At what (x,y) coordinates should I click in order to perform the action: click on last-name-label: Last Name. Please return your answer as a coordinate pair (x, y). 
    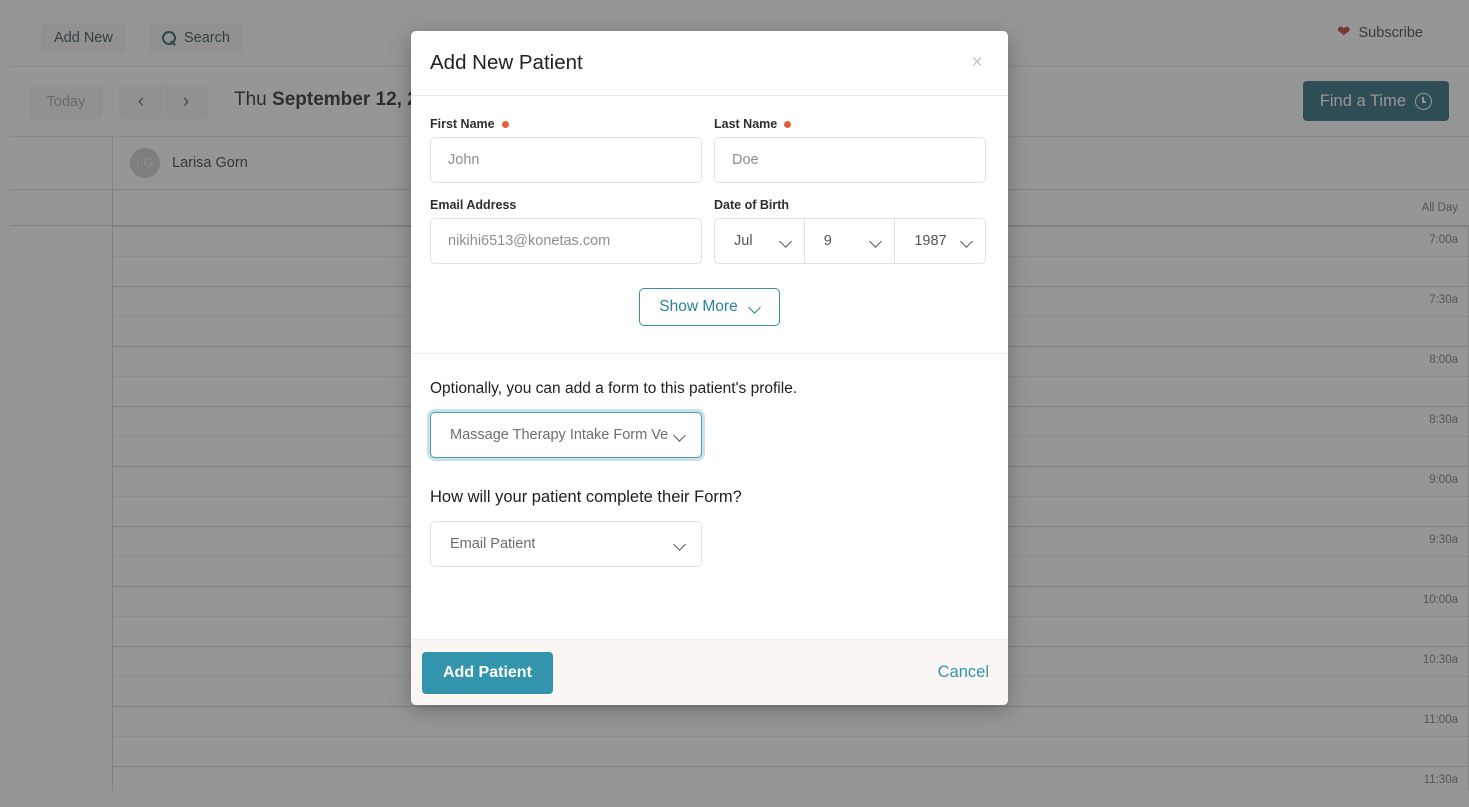
    Looking at the image, I should click on (746, 124).